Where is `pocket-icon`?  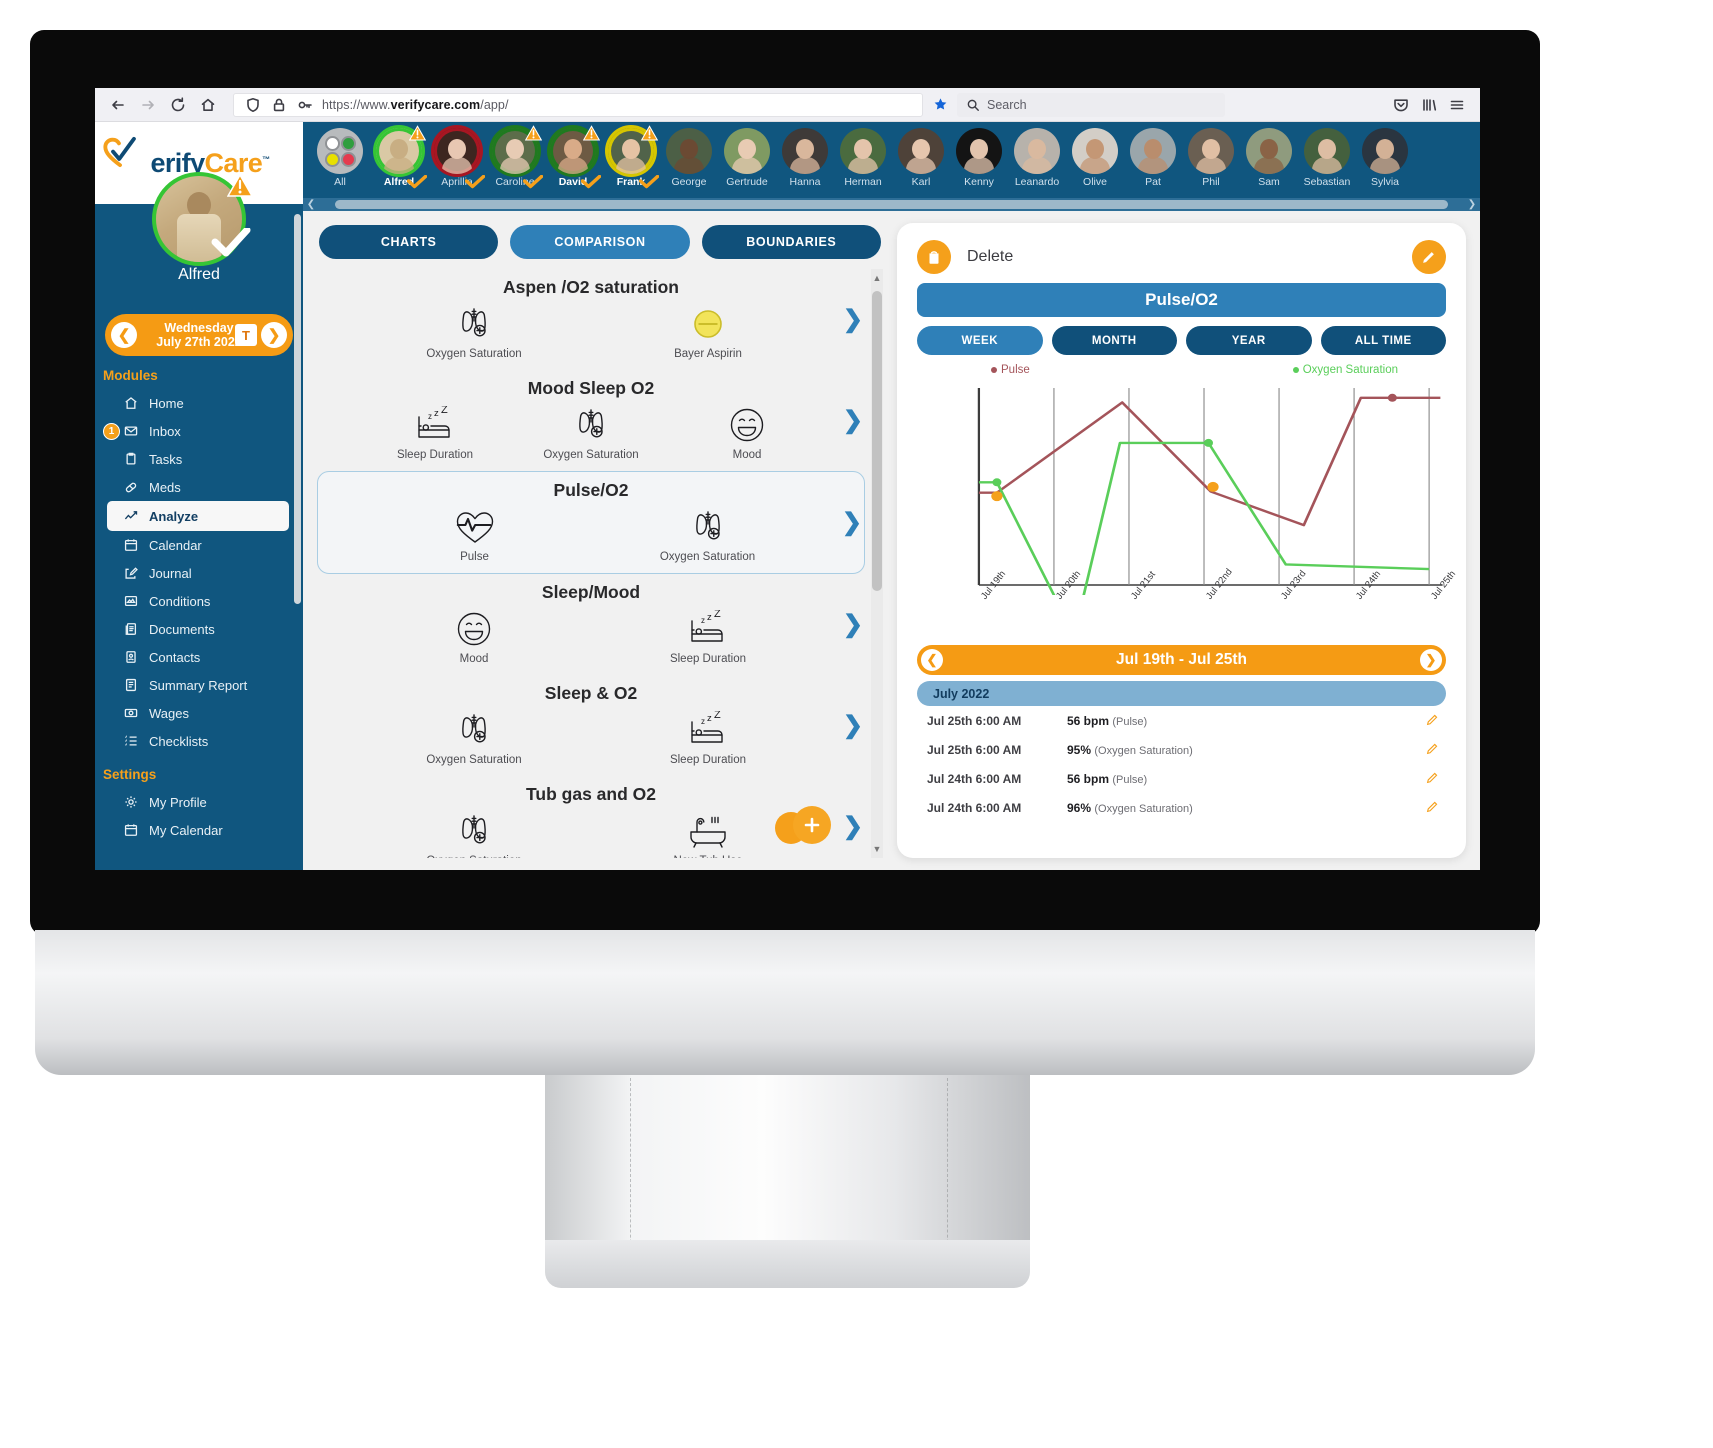 pocket-icon is located at coordinates (1401, 105).